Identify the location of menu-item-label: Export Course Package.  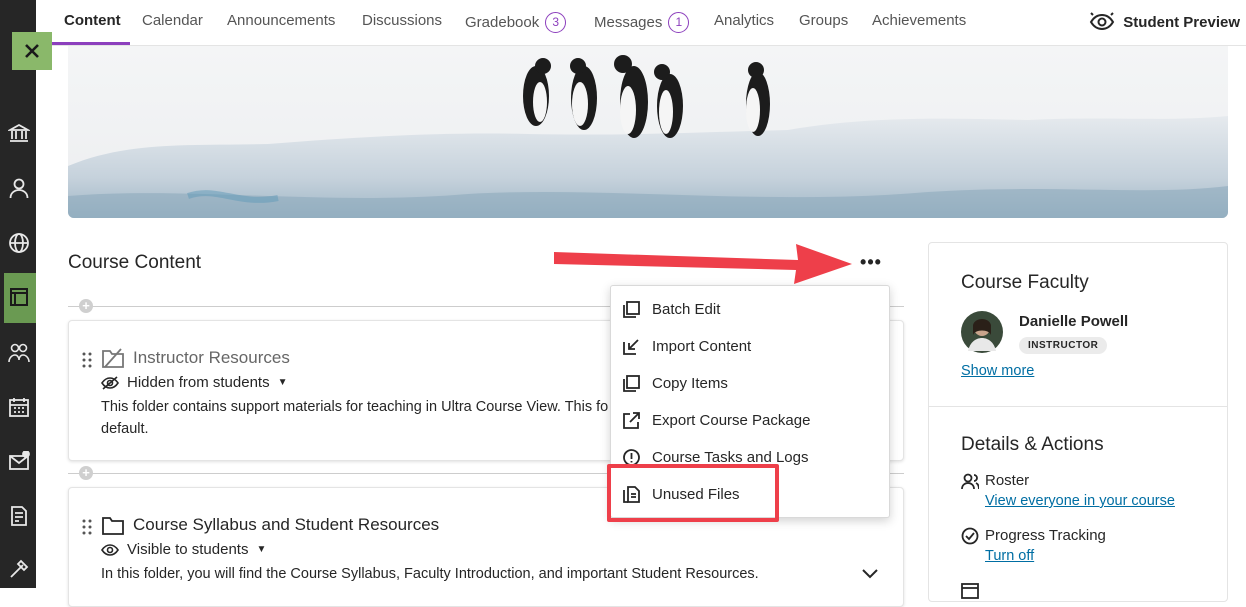
(731, 420).